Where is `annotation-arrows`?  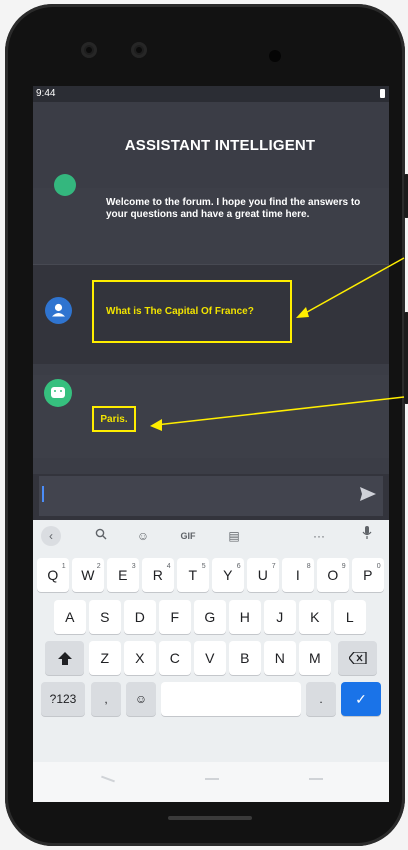 annotation-arrows is located at coordinates (277, 344).